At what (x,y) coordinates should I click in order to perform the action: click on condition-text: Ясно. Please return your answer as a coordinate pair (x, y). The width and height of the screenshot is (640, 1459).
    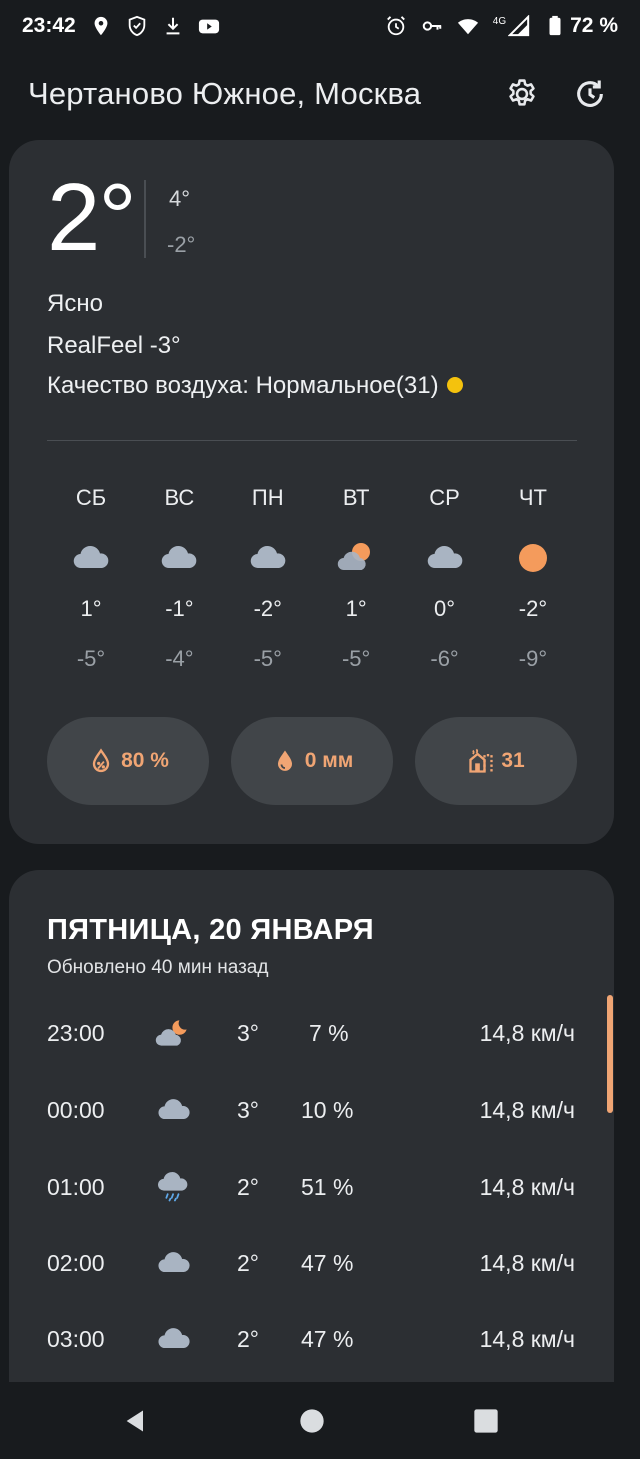
    Looking at the image, I should click on (75, 303).